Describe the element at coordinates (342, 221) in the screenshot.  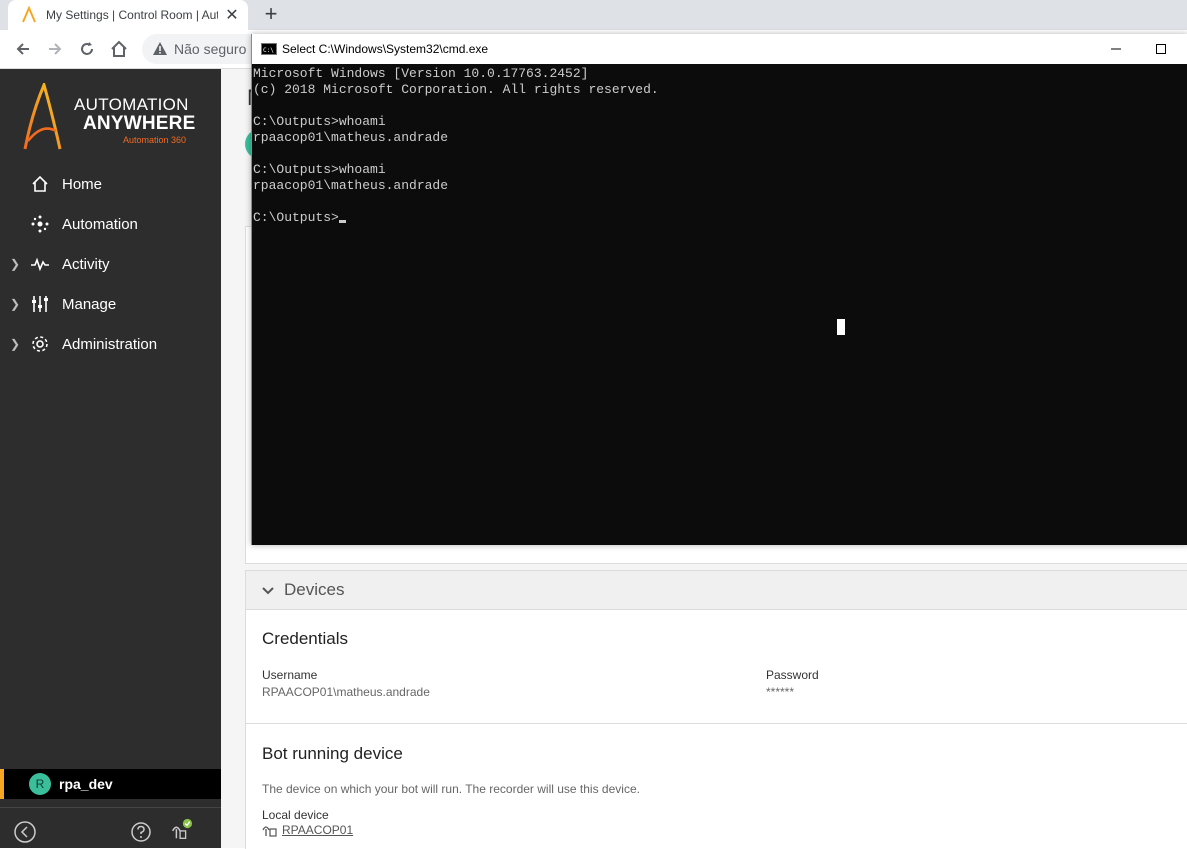
I see `text-cursor` at that location.